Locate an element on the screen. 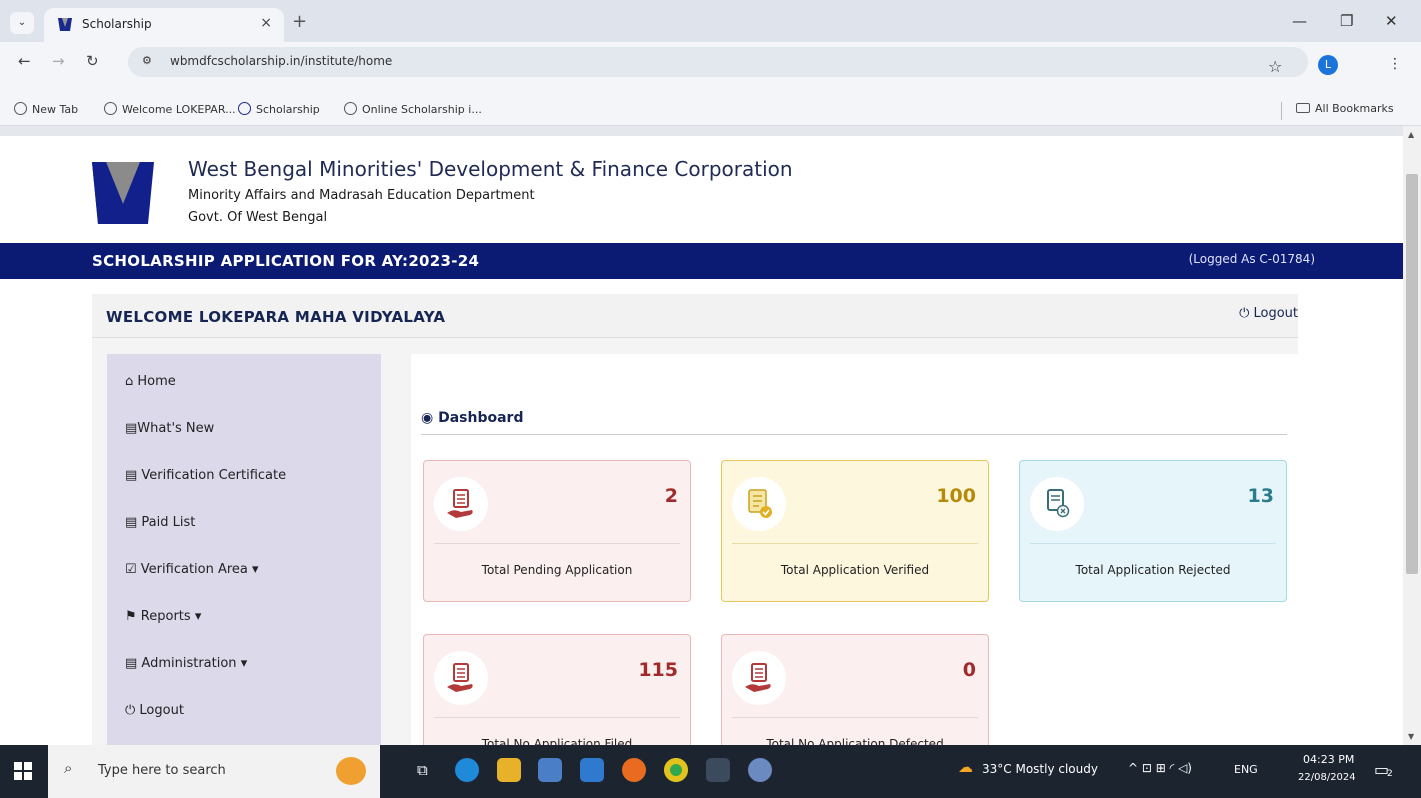 Image resolution: width=1421 pixels, height=798 pixels. chrome-icon is located at coordinates (676, 770).